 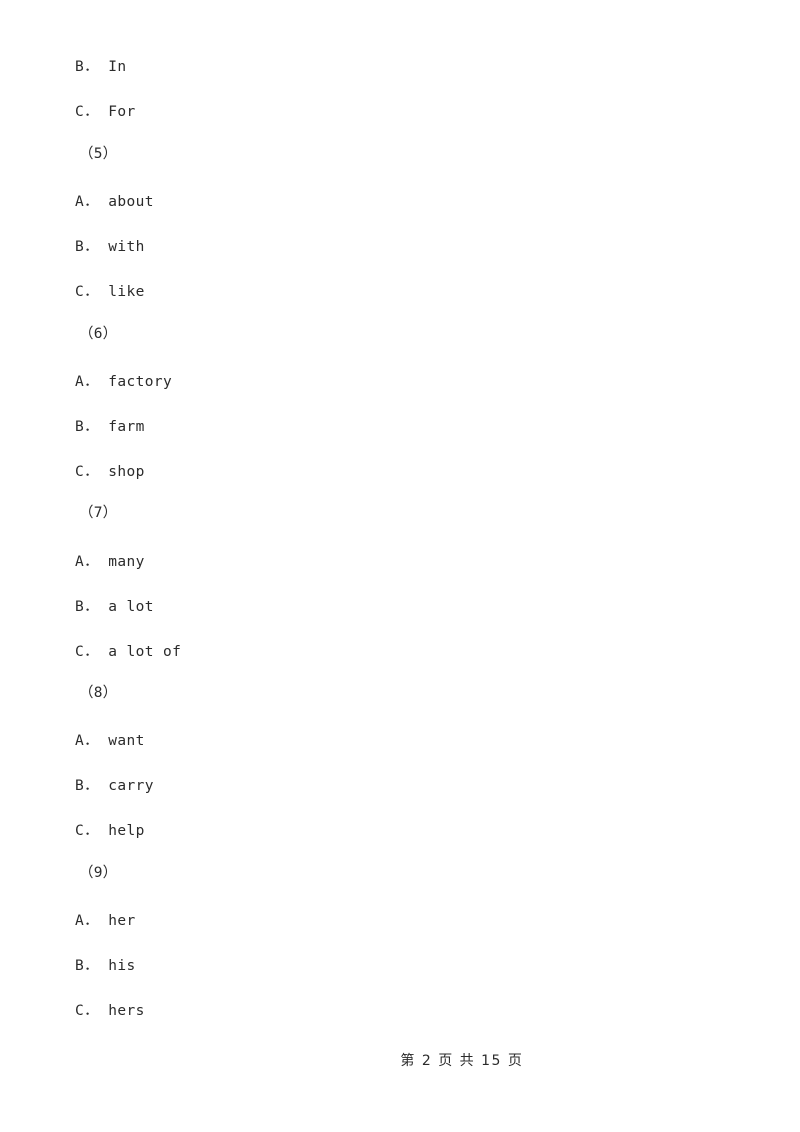 I want to click on answer-option: A． factory, so click(x=123, y=382).